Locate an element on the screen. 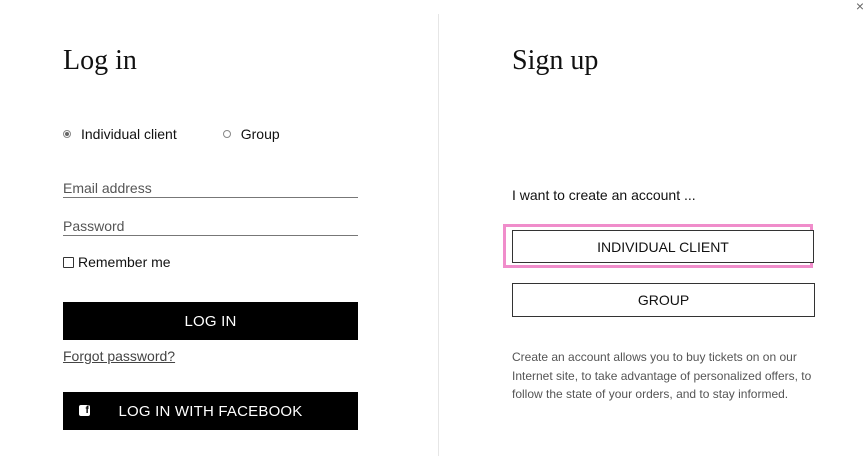 Image resolution: width=866 pixels, height=456 pixels. radio-group-label: Group is located at coordinates (260, 134).